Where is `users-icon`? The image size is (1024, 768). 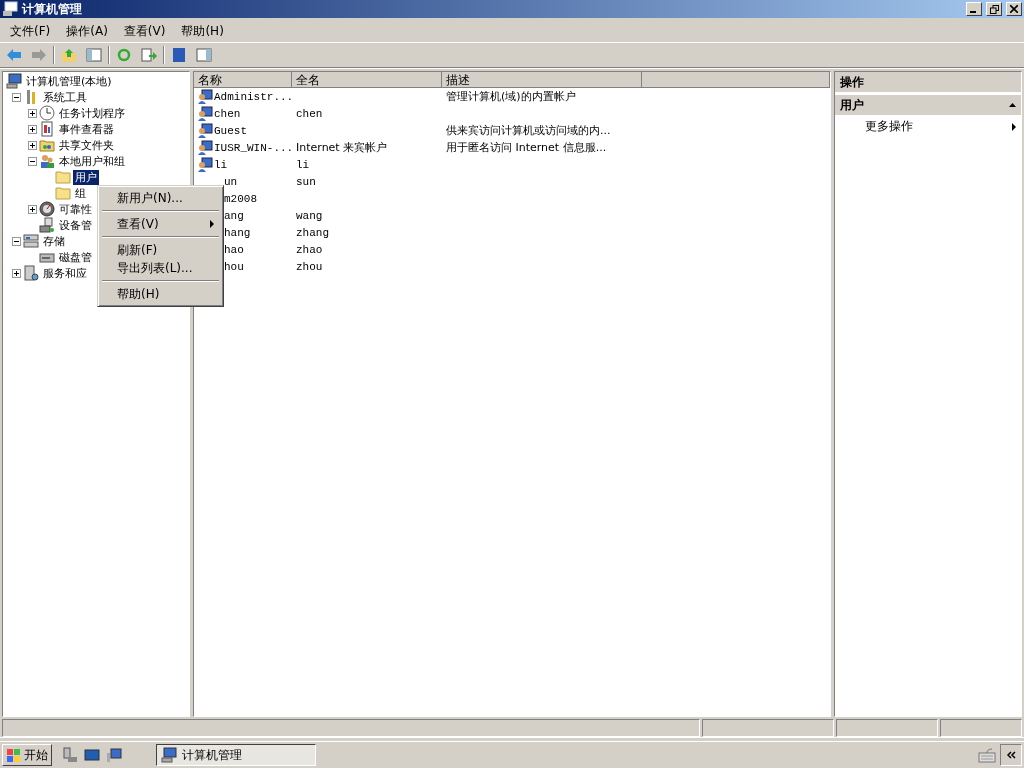
users-icon is located at coordinates (47, 161).